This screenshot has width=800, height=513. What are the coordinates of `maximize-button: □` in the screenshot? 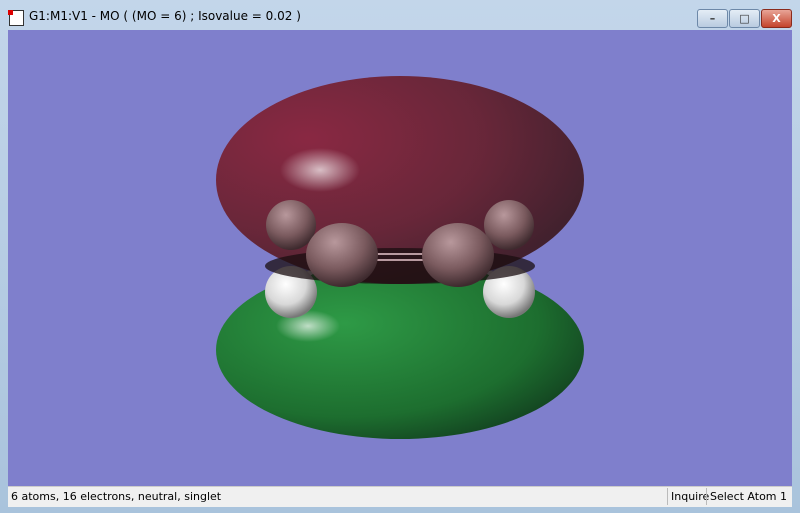 It's located at (744, 18).